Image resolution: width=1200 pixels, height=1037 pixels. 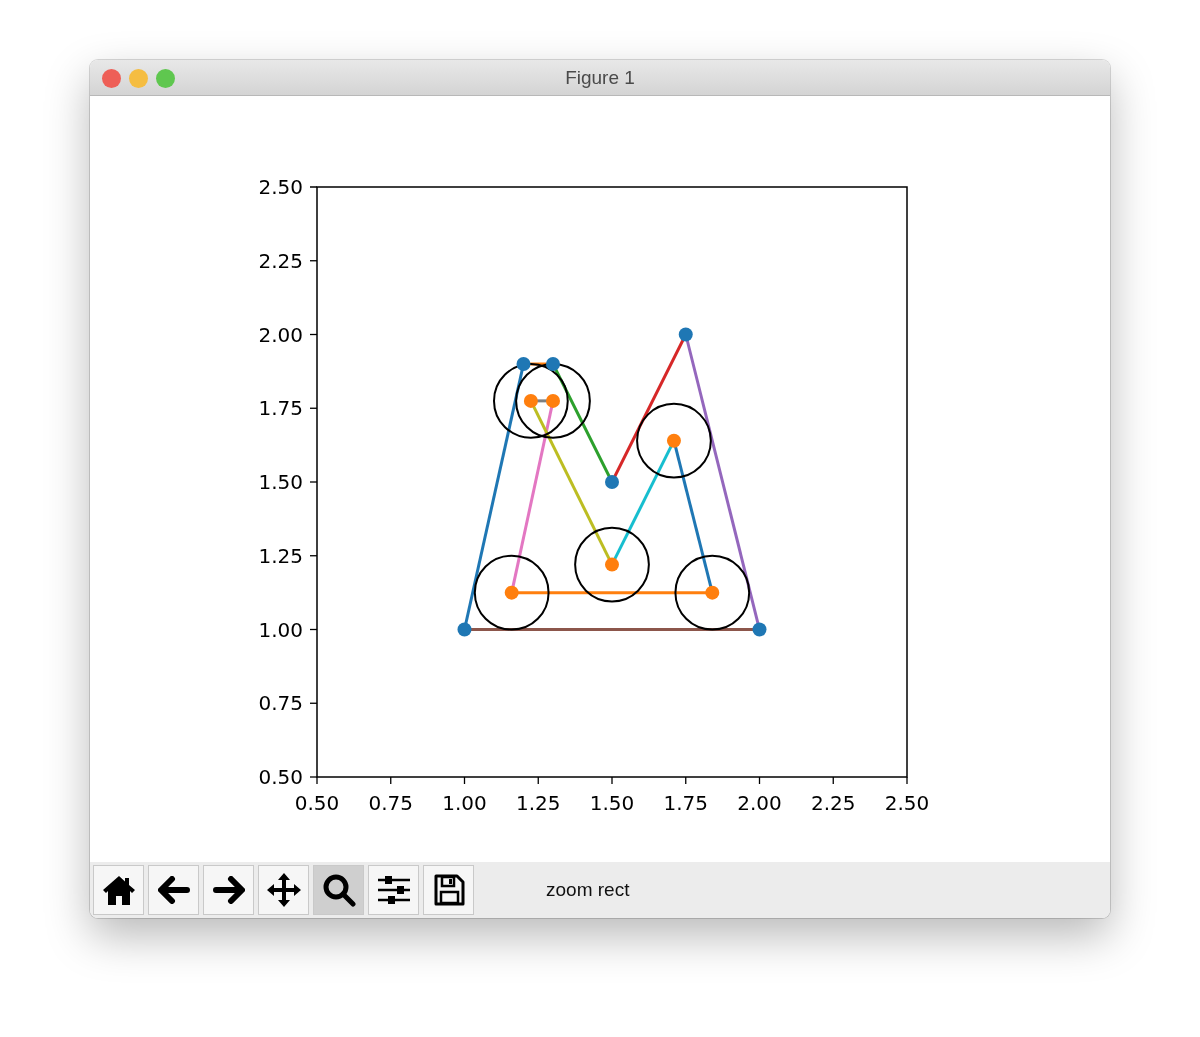 I want to click on status-message: zoom rect, so click(x=588, y=889).